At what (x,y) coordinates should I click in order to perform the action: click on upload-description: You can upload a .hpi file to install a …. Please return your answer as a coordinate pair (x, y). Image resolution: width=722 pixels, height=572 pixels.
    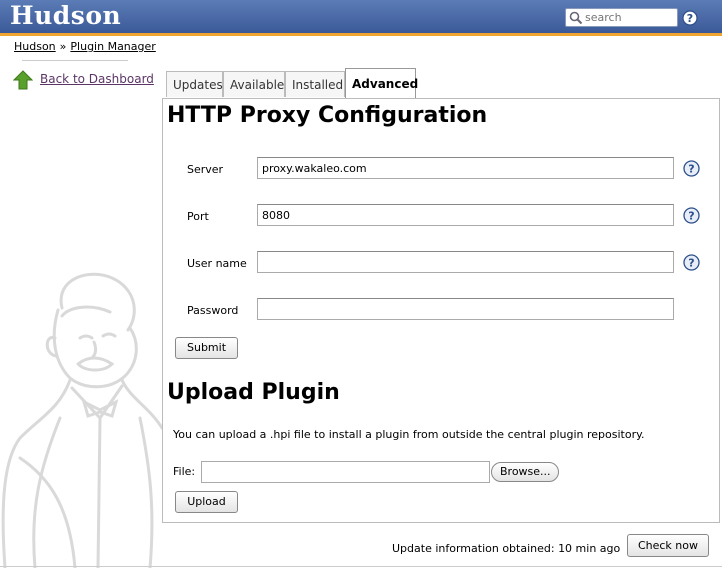
    Looking at the image, I should click on (409, 434).